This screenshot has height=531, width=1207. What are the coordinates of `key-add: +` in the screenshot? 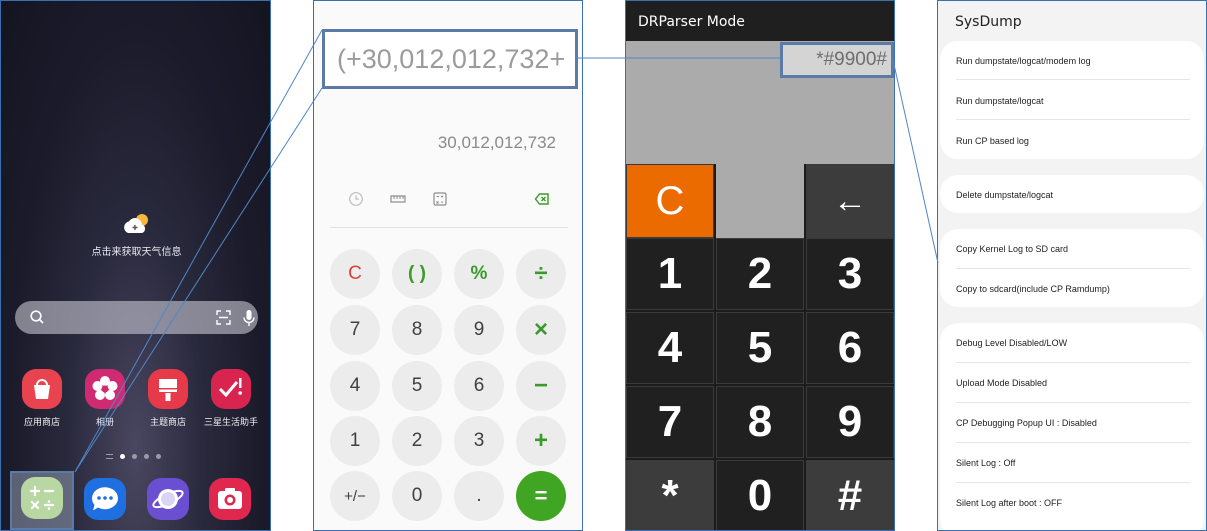 It's located at (541, 441).